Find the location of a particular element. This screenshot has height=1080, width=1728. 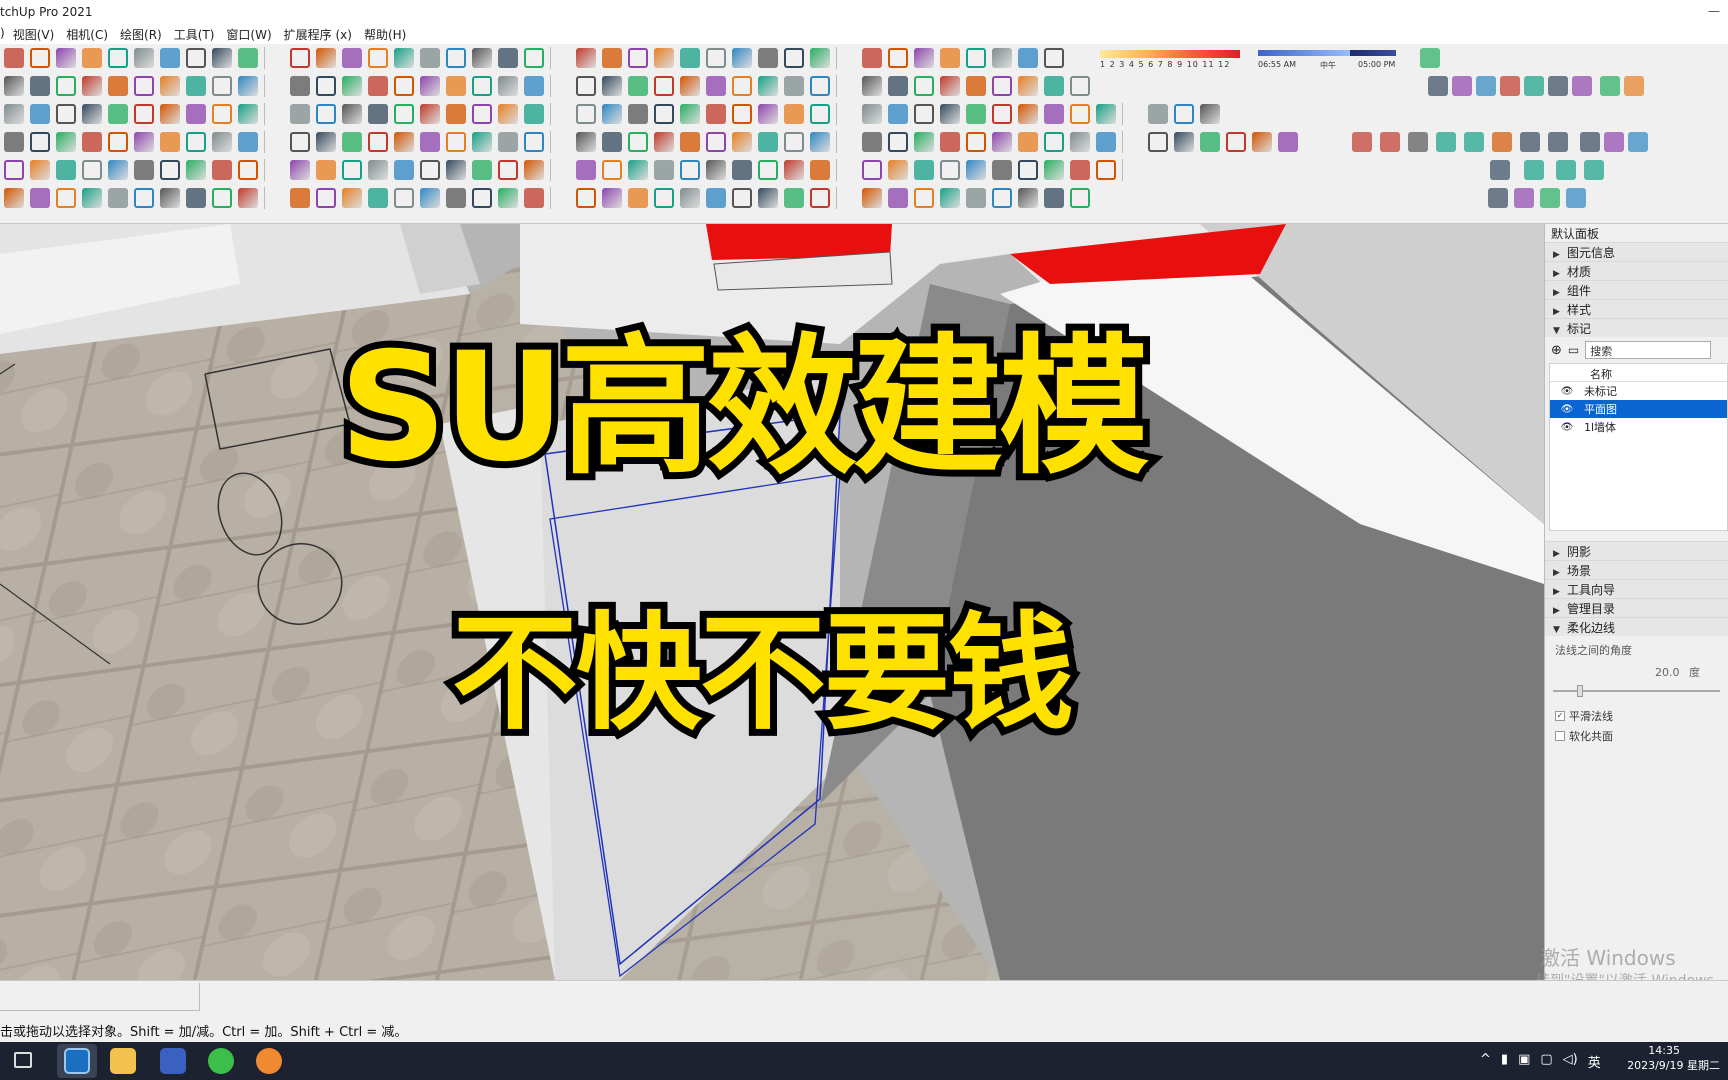

network-icon: ▣ is located at coordinates (1524, 1061).